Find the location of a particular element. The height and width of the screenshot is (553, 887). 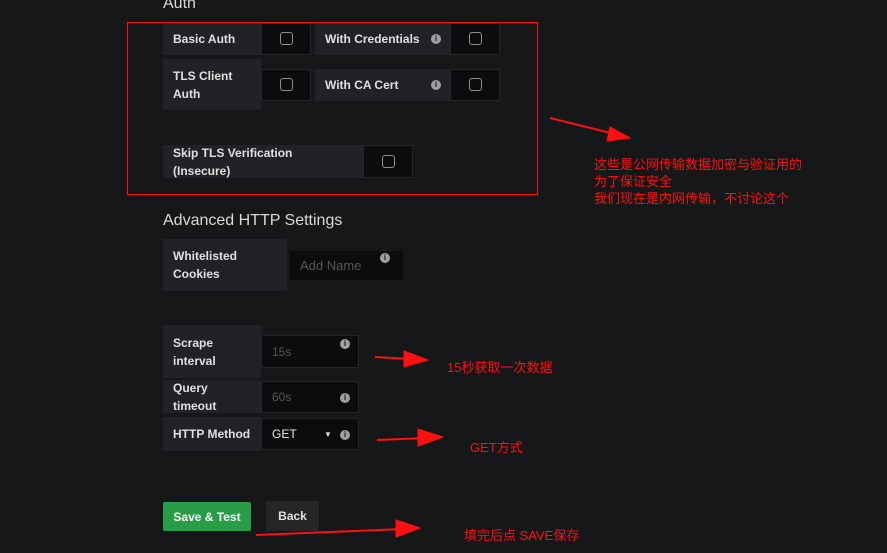

scrape-annotation: 15秒获取一次数据 is located at coordinates (500, 367).